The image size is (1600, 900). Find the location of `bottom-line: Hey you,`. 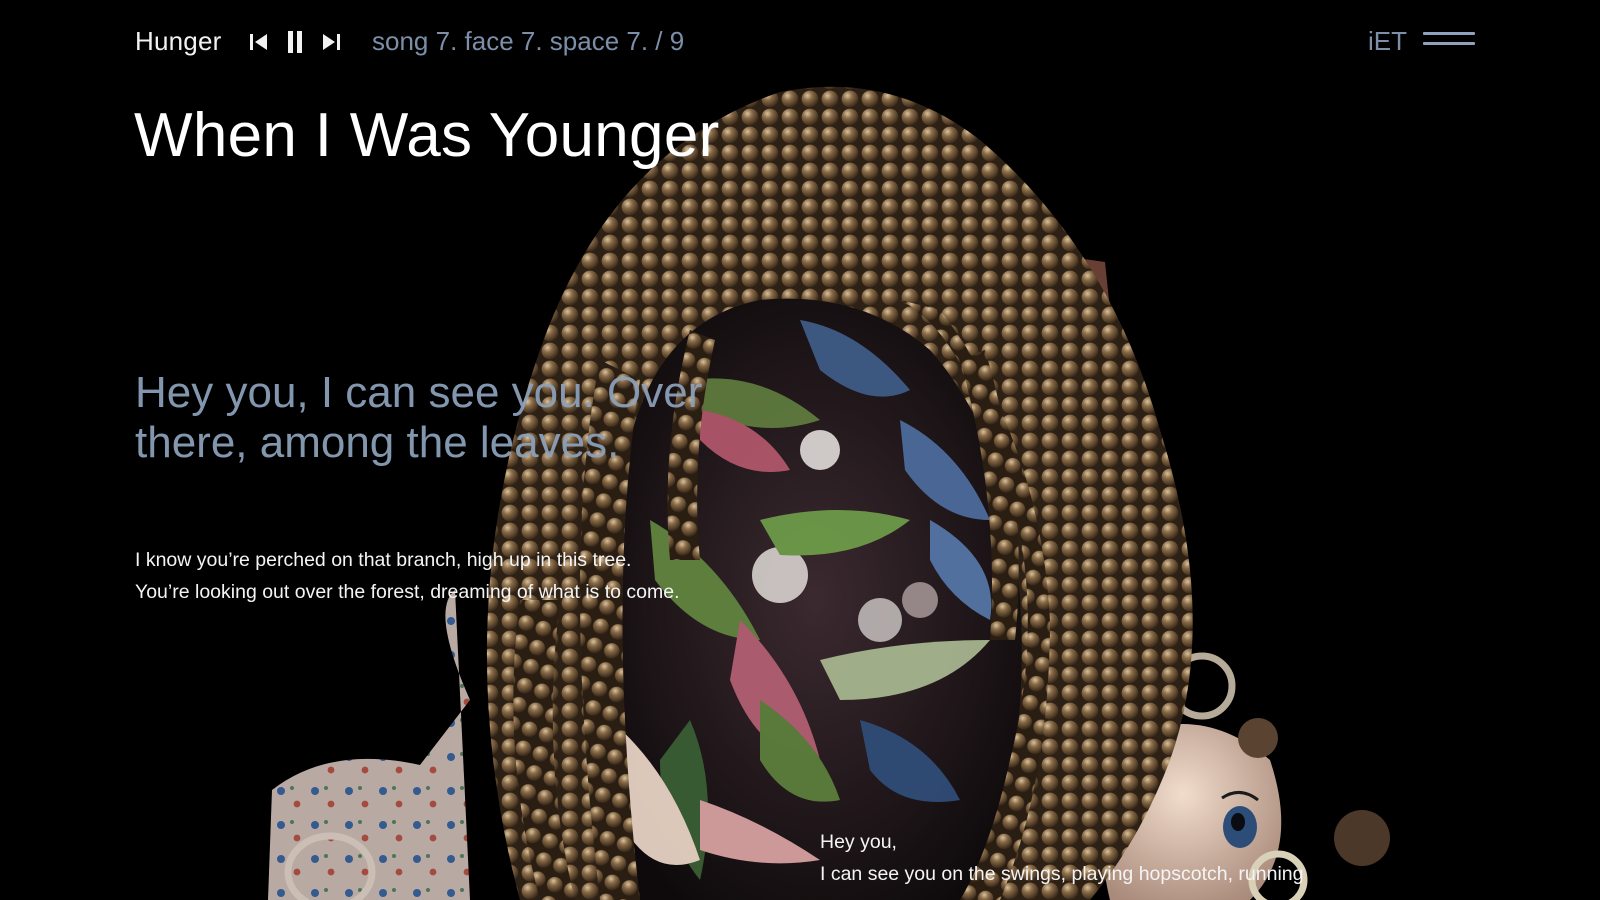

bottom-line: Hey you, is located at coordinates (858, 842).